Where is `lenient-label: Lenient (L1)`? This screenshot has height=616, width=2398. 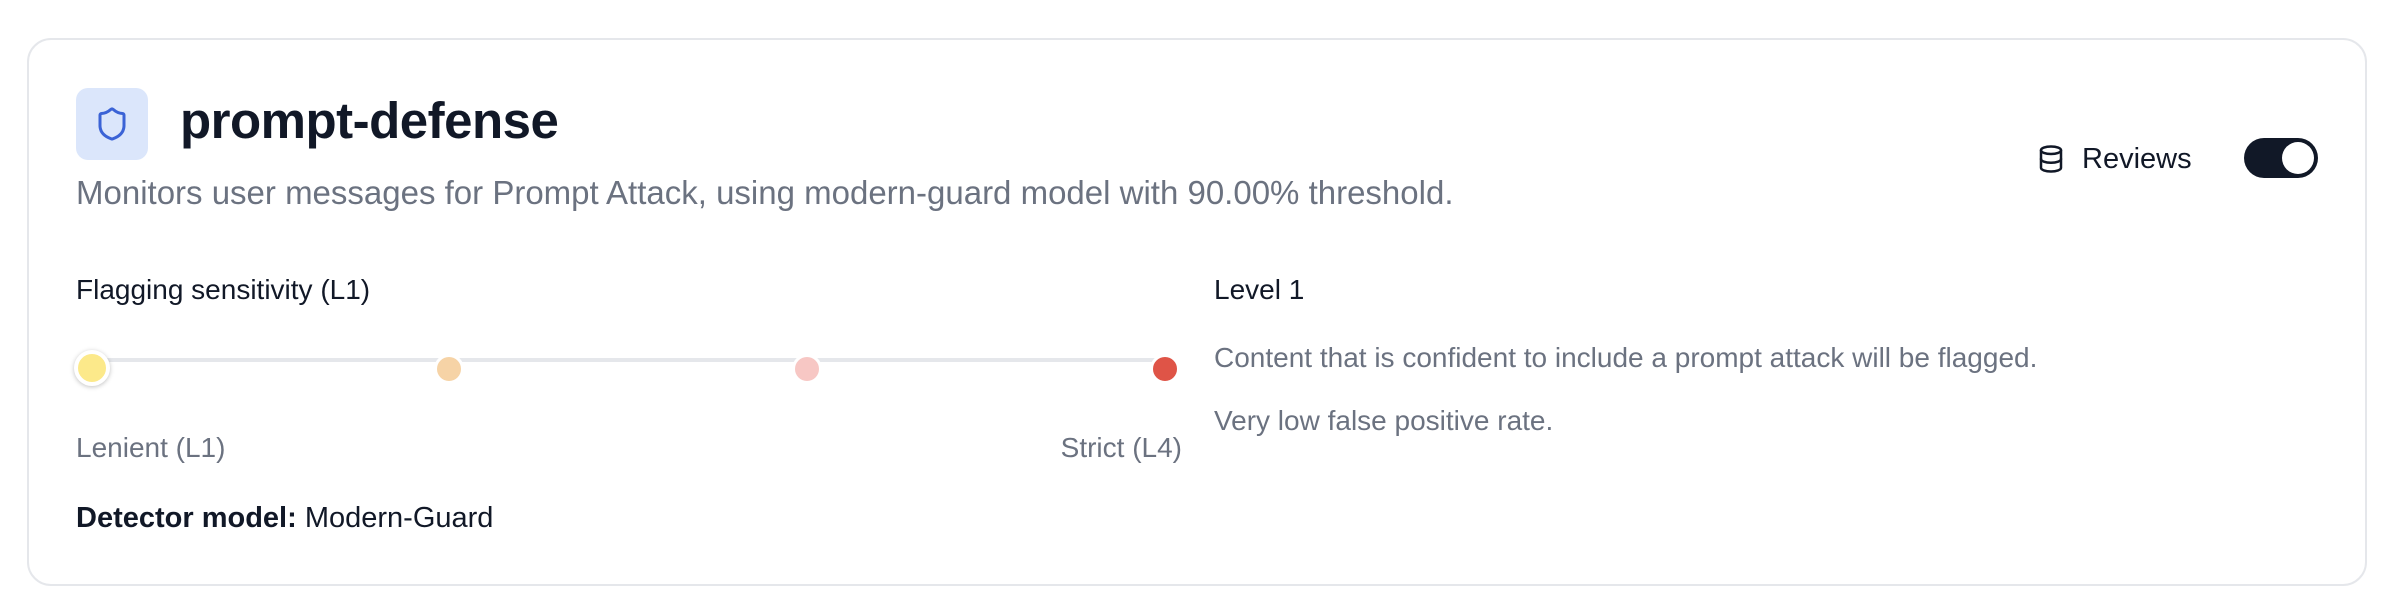
lenient-label: Lenient (L1) is located at coordinates (151, 447).